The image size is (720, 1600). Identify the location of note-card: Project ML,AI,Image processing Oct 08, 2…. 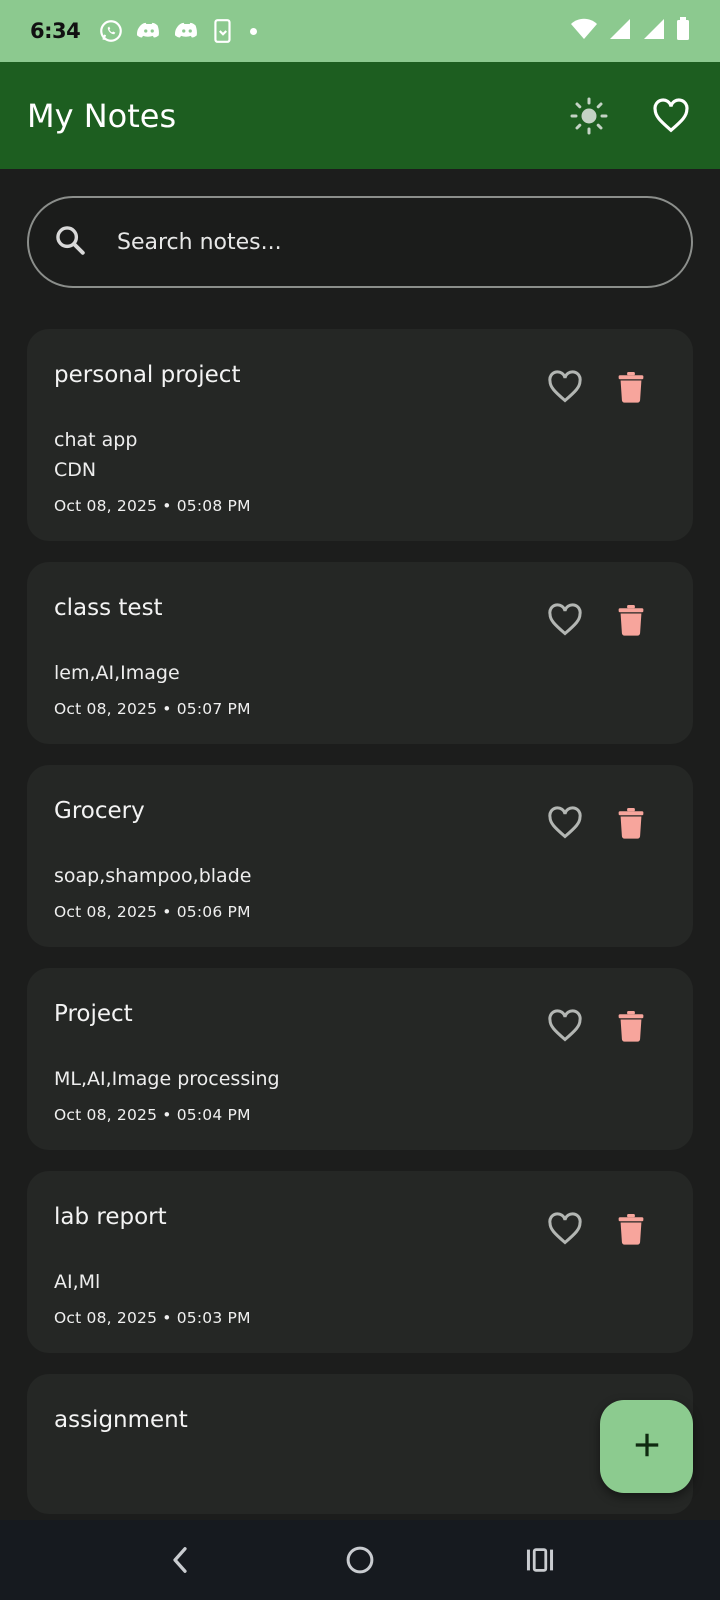
(360, 1059).